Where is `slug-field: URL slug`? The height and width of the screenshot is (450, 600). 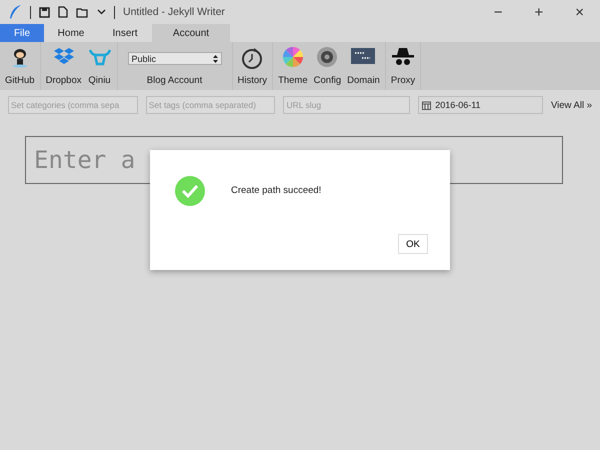 slug-field: URL slug is located at coordinates (346, 105).